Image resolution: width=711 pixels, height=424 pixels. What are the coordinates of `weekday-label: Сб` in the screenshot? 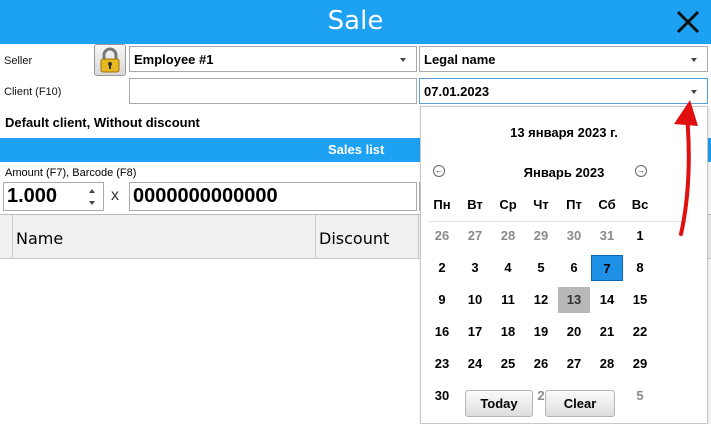 It's located at (607, 204).